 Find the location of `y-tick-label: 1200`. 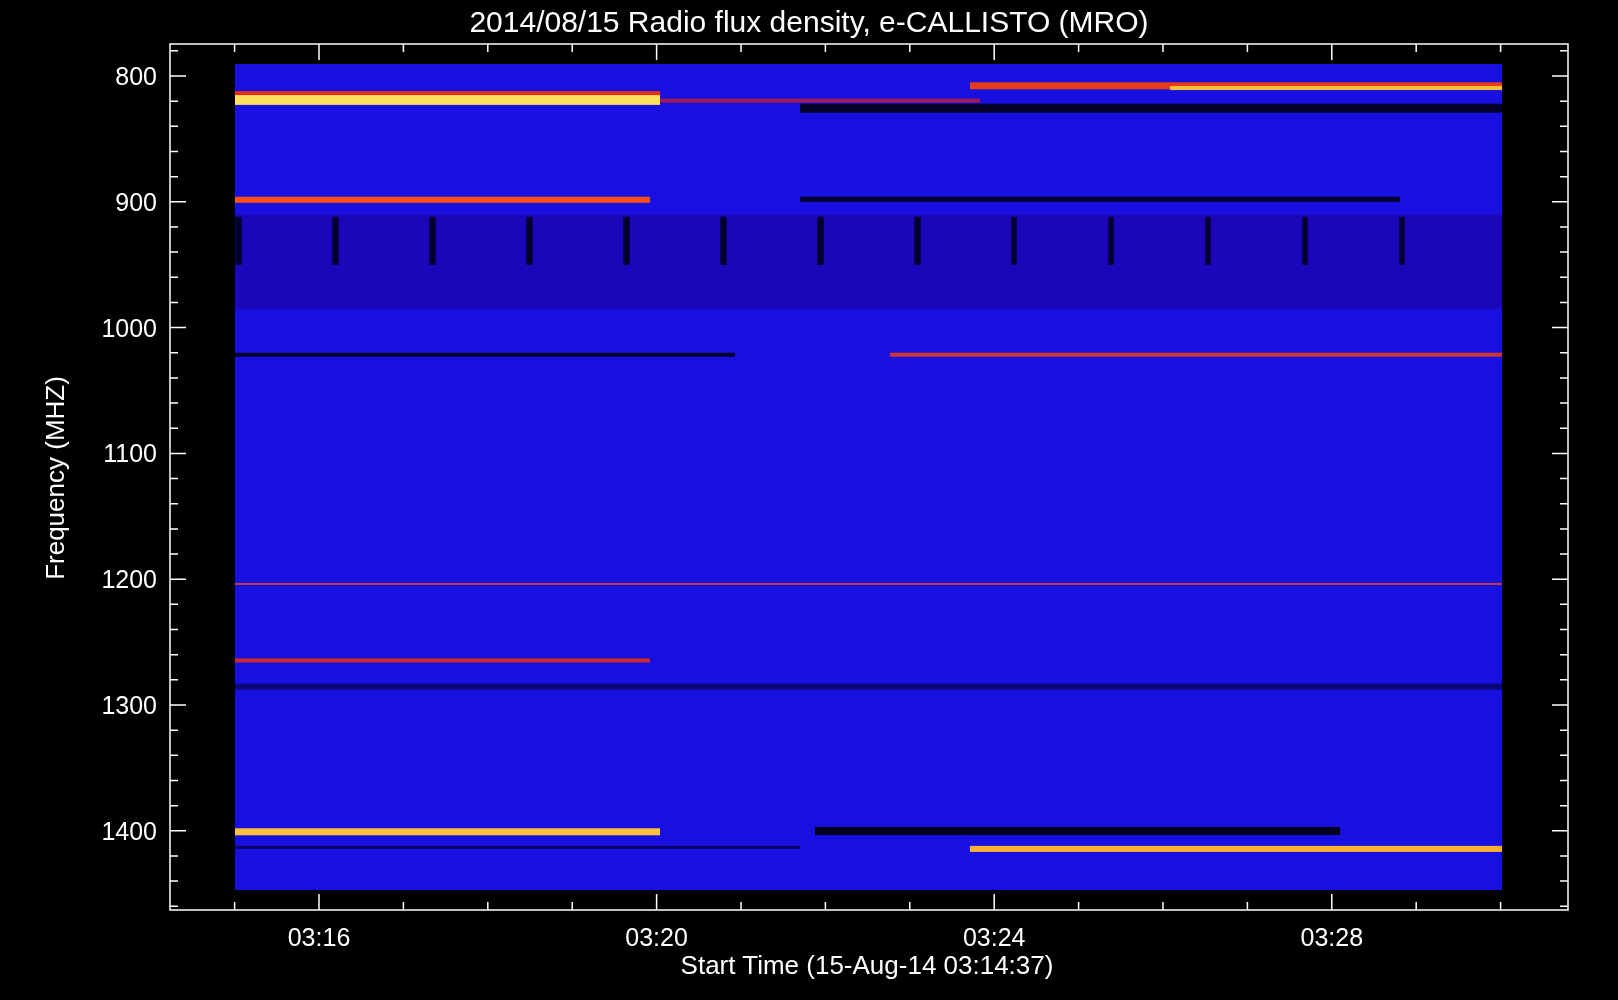

y-tick-label: 1200 is located at coordinates (129, 579).